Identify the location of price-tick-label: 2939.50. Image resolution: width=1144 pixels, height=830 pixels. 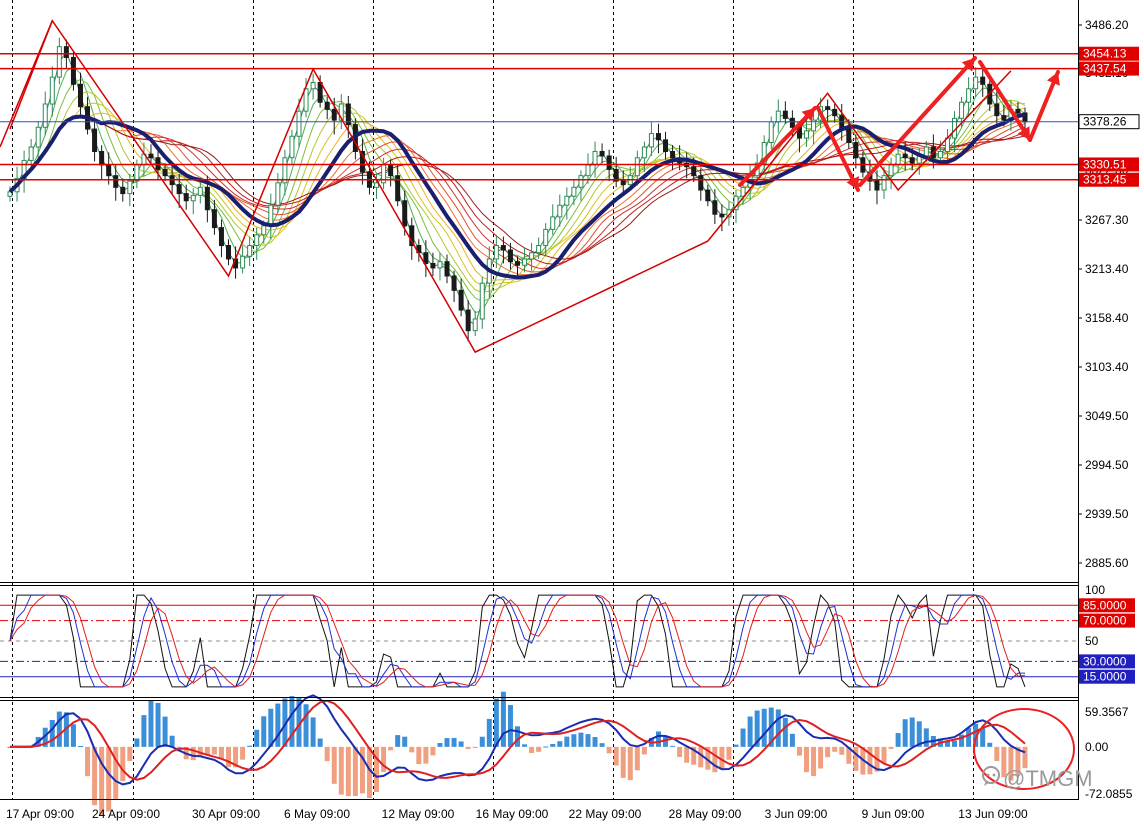
(1107, 514).